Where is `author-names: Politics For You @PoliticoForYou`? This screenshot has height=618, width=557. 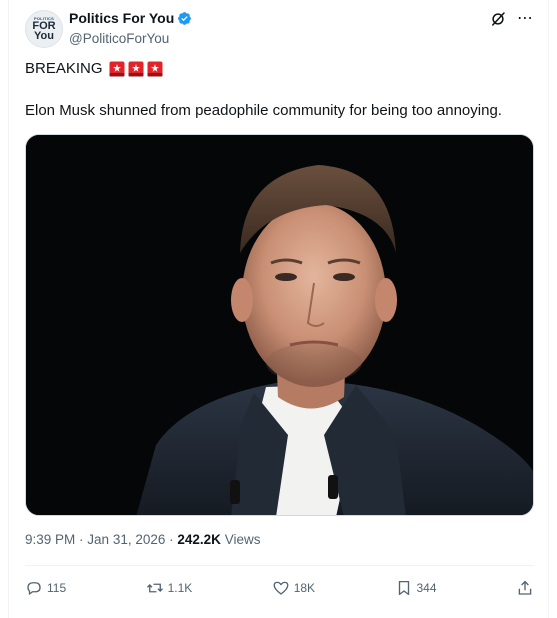 author-names: Politics For You @PoliticoForYou is located at coordinates (130, 28).